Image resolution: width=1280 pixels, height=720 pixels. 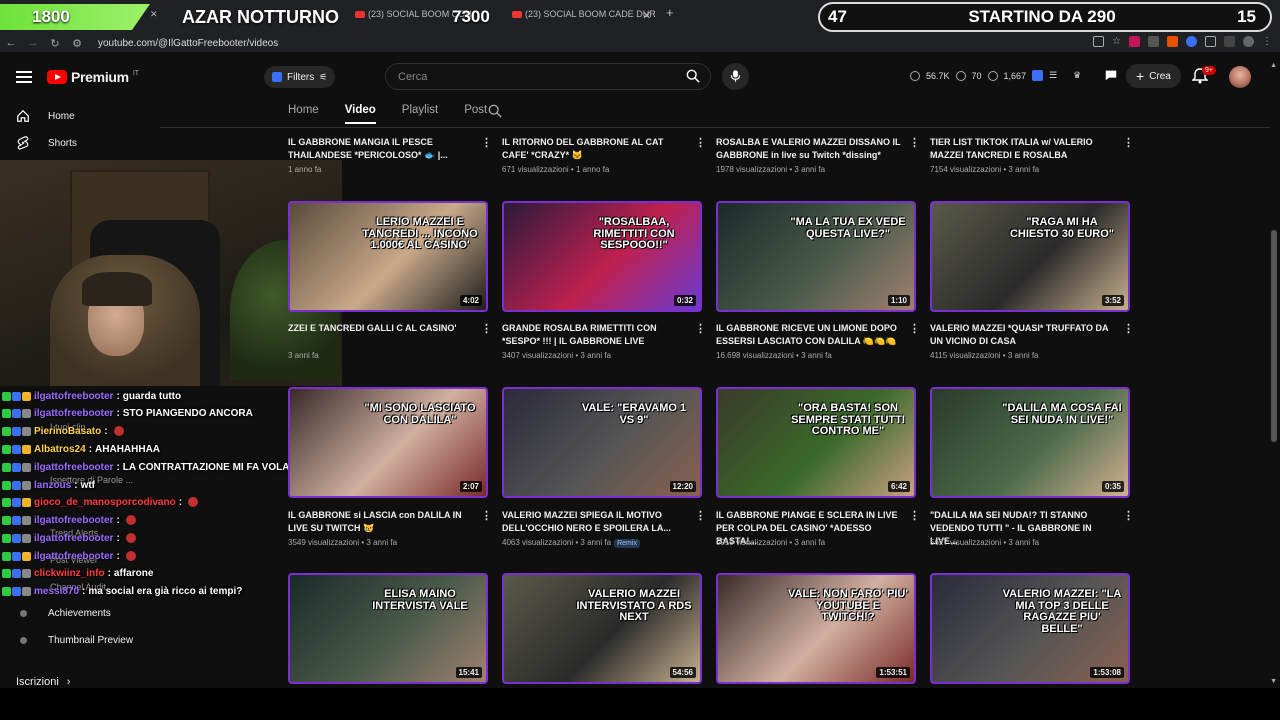 I want to click on chat-username: gioco_de_manosporcodivano, so click(x=105, y=502).